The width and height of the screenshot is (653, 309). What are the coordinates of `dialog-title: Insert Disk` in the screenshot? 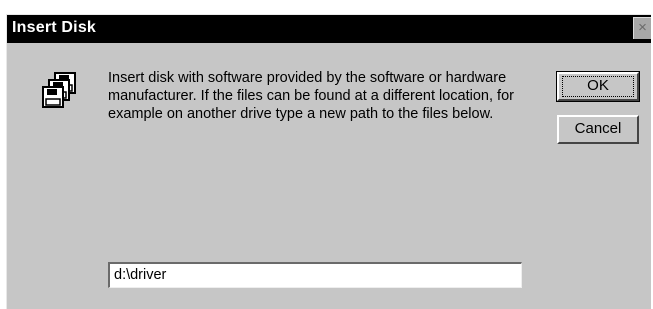 It's located at (54, 27).